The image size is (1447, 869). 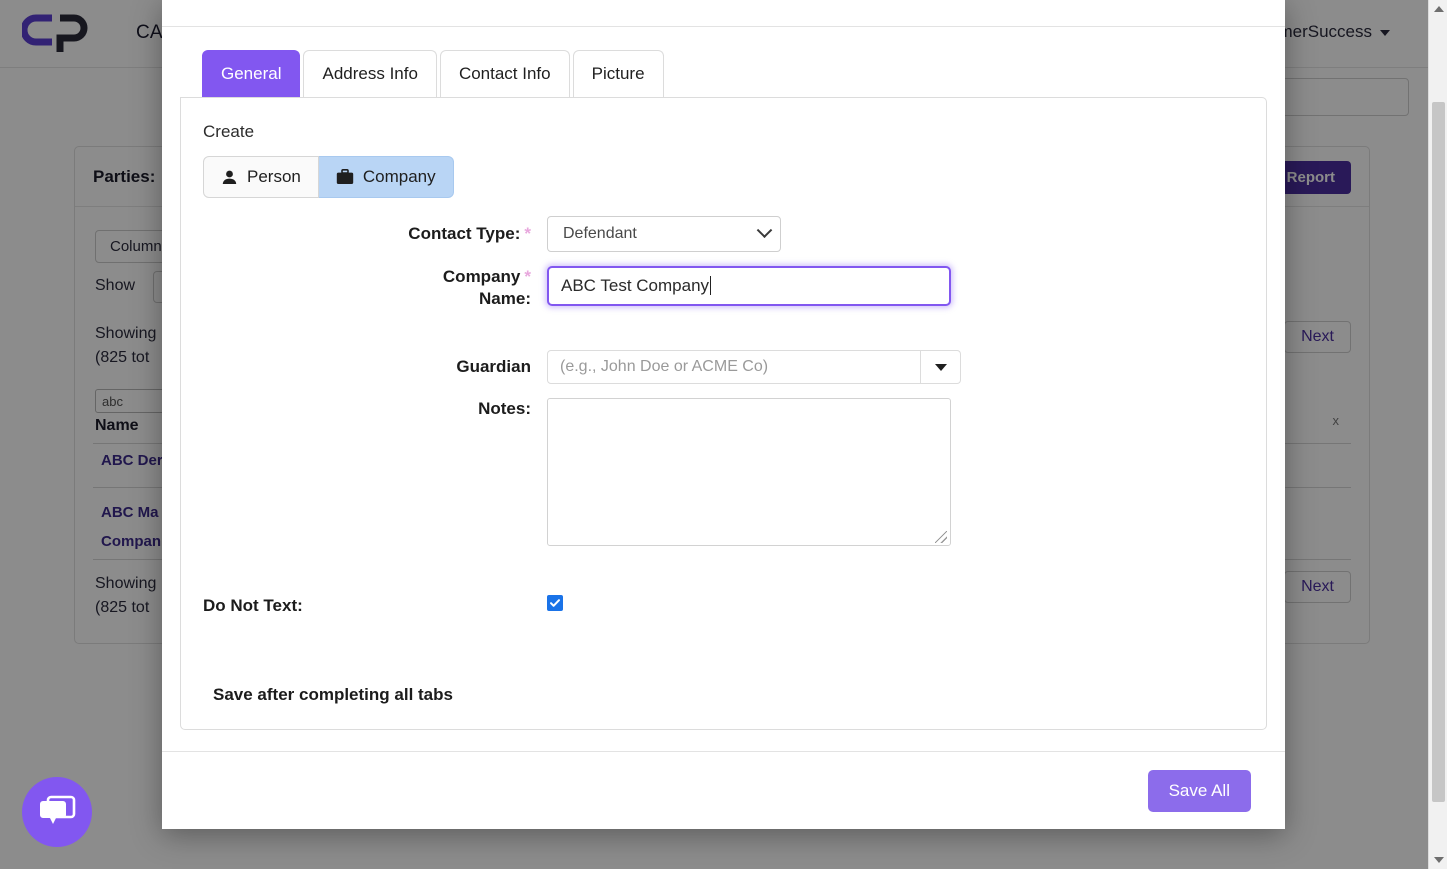 I want to click on do-not-text-label: Do Not Text:, so click(x=253, y=605).